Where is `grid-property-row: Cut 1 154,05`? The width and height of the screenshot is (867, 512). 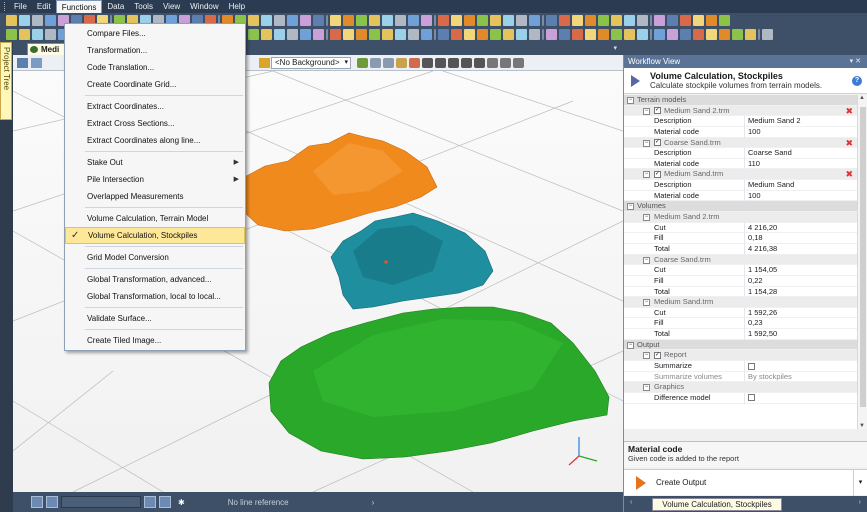
grid-property-row: Cut 1 154,05 is located at coordinates (740, 270).